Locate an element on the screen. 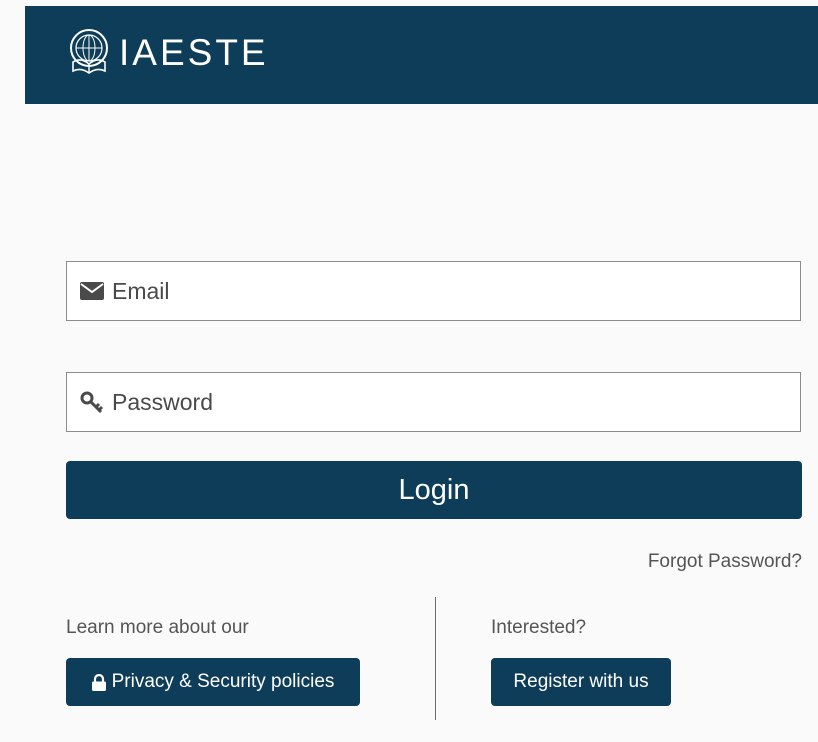 The height and width of the screenshot is (742, 818). email-field is located at coordinates (433, 291).